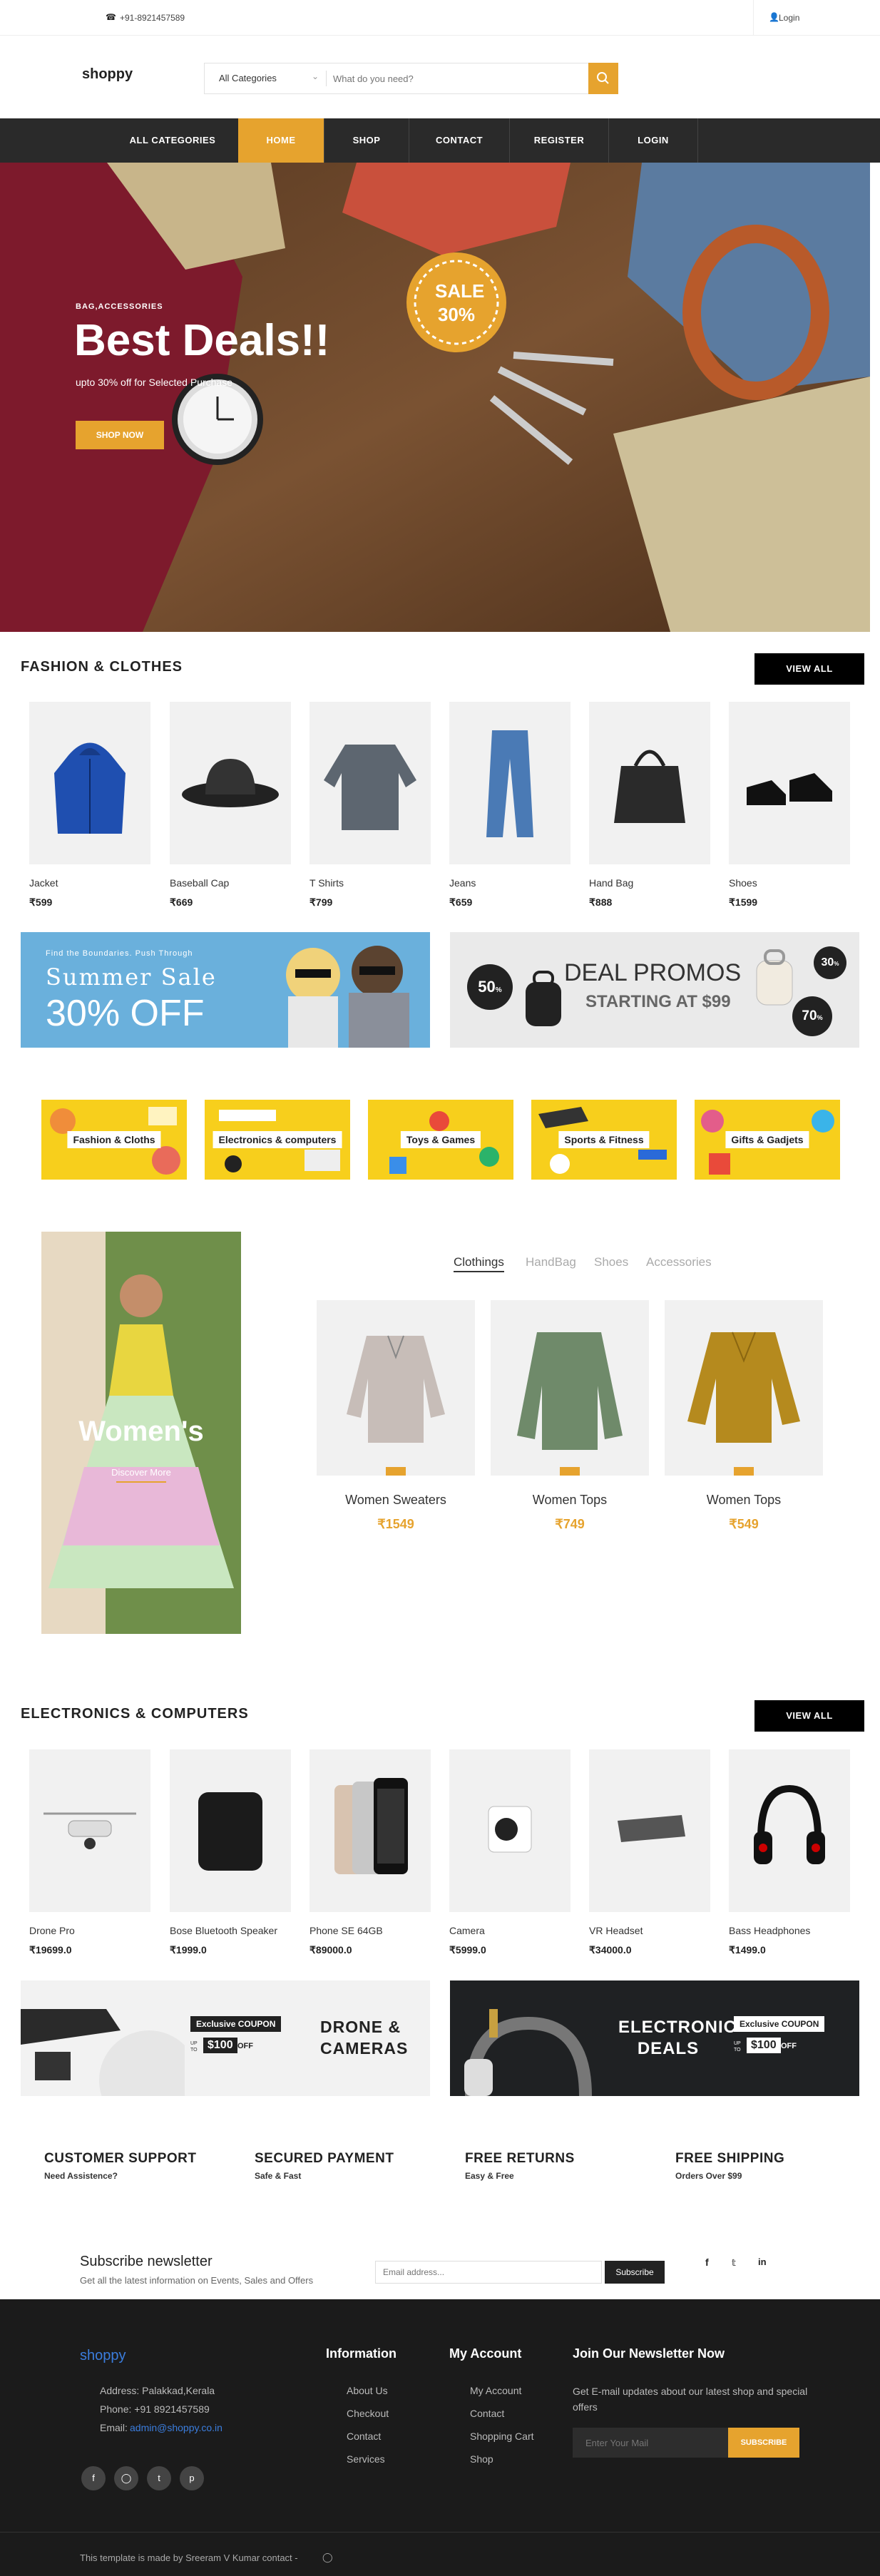  Describe the element at coordinates (172, 140) in the screenshot. I see `nav-all-categories: ALL CATEGORIES` at that location.